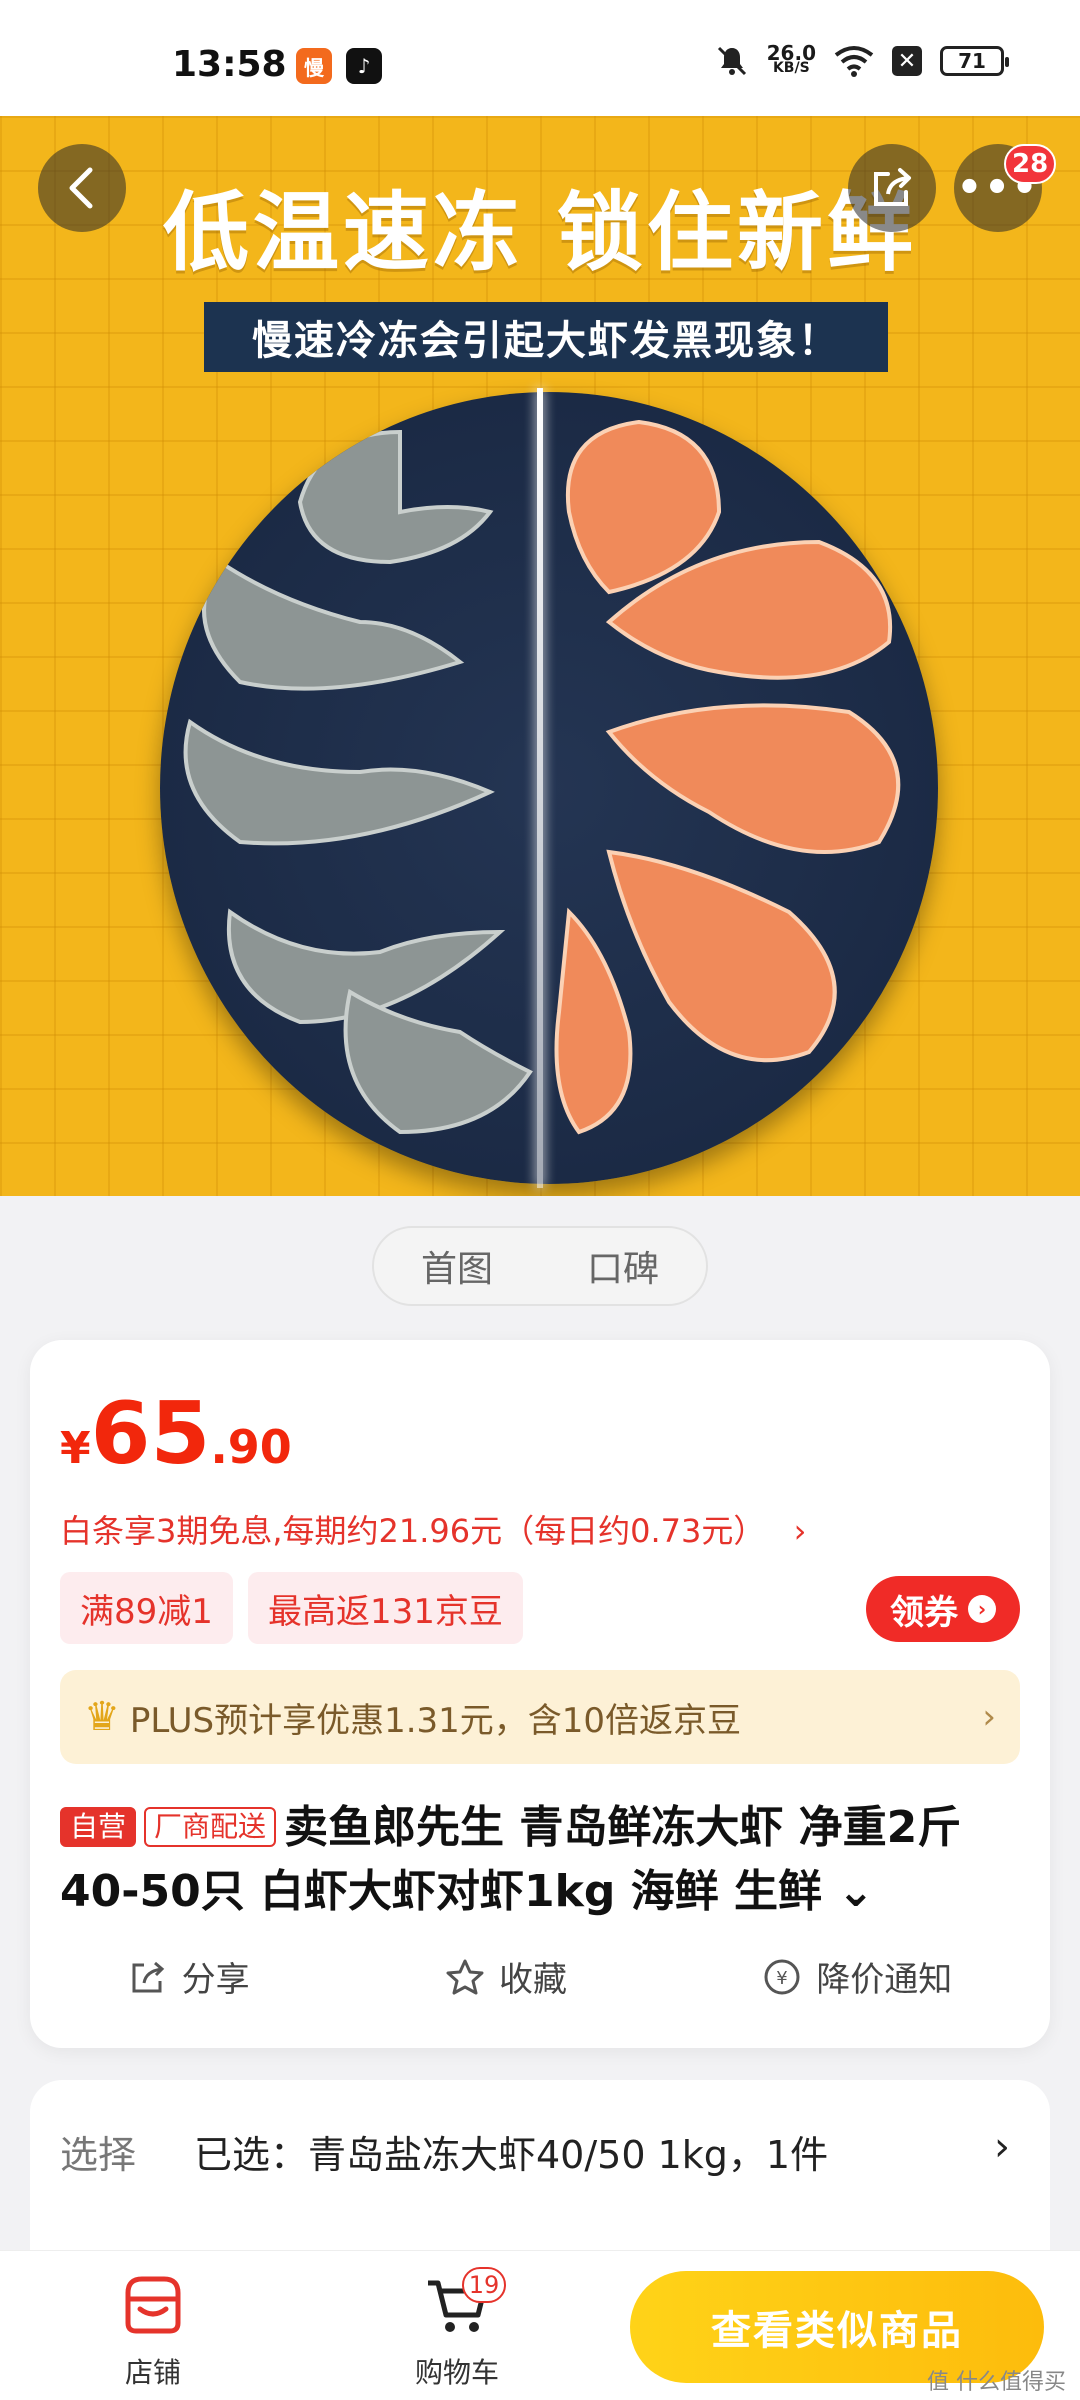 The height and width of the screenshot is (2400, 1080). Describe the element at coordinates (791, 58) in the screenshot. I see `network-speed: 26.0 KB/S` at that location.